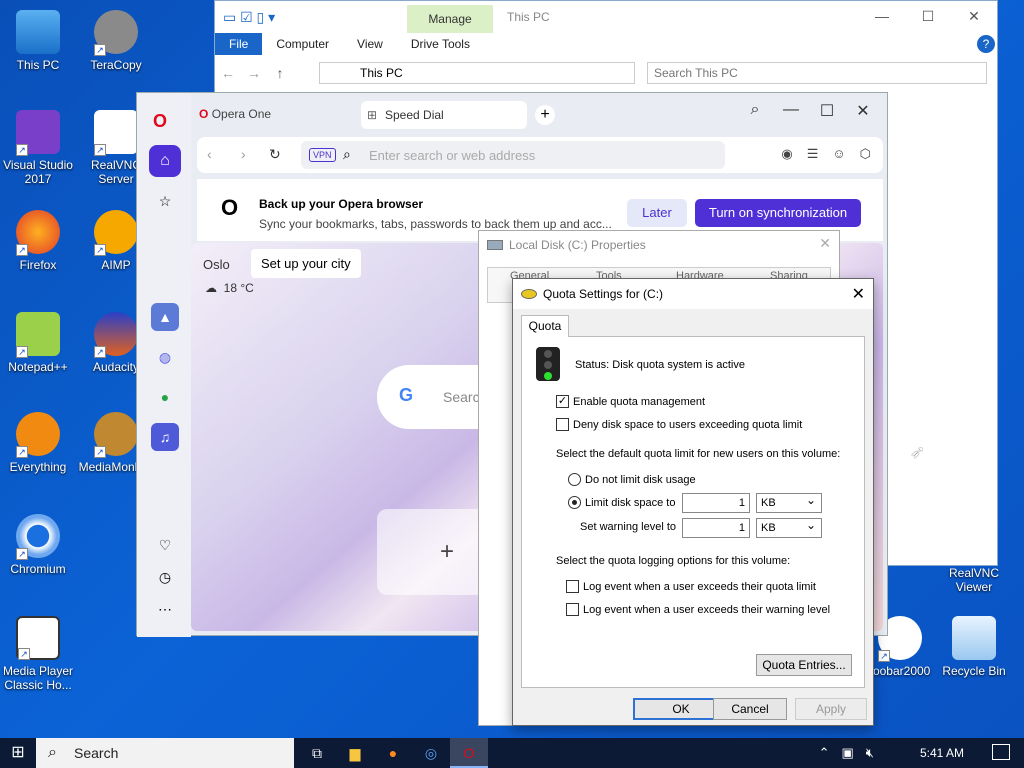 The width and height of the screenshot is (1024, 768). I want to click on ribbon-tab-file: File, so click(239, 44).